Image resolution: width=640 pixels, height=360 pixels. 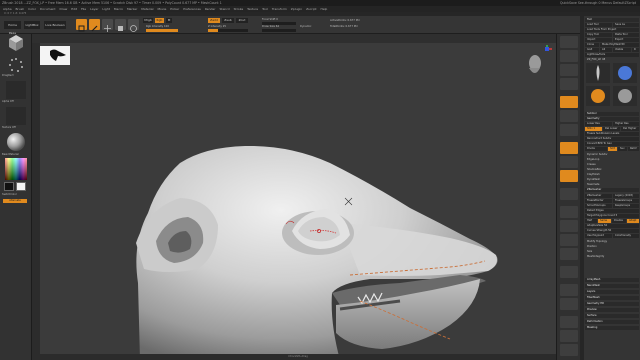 I want to click on menu-layer: Layer, so click(x=94, y=9).